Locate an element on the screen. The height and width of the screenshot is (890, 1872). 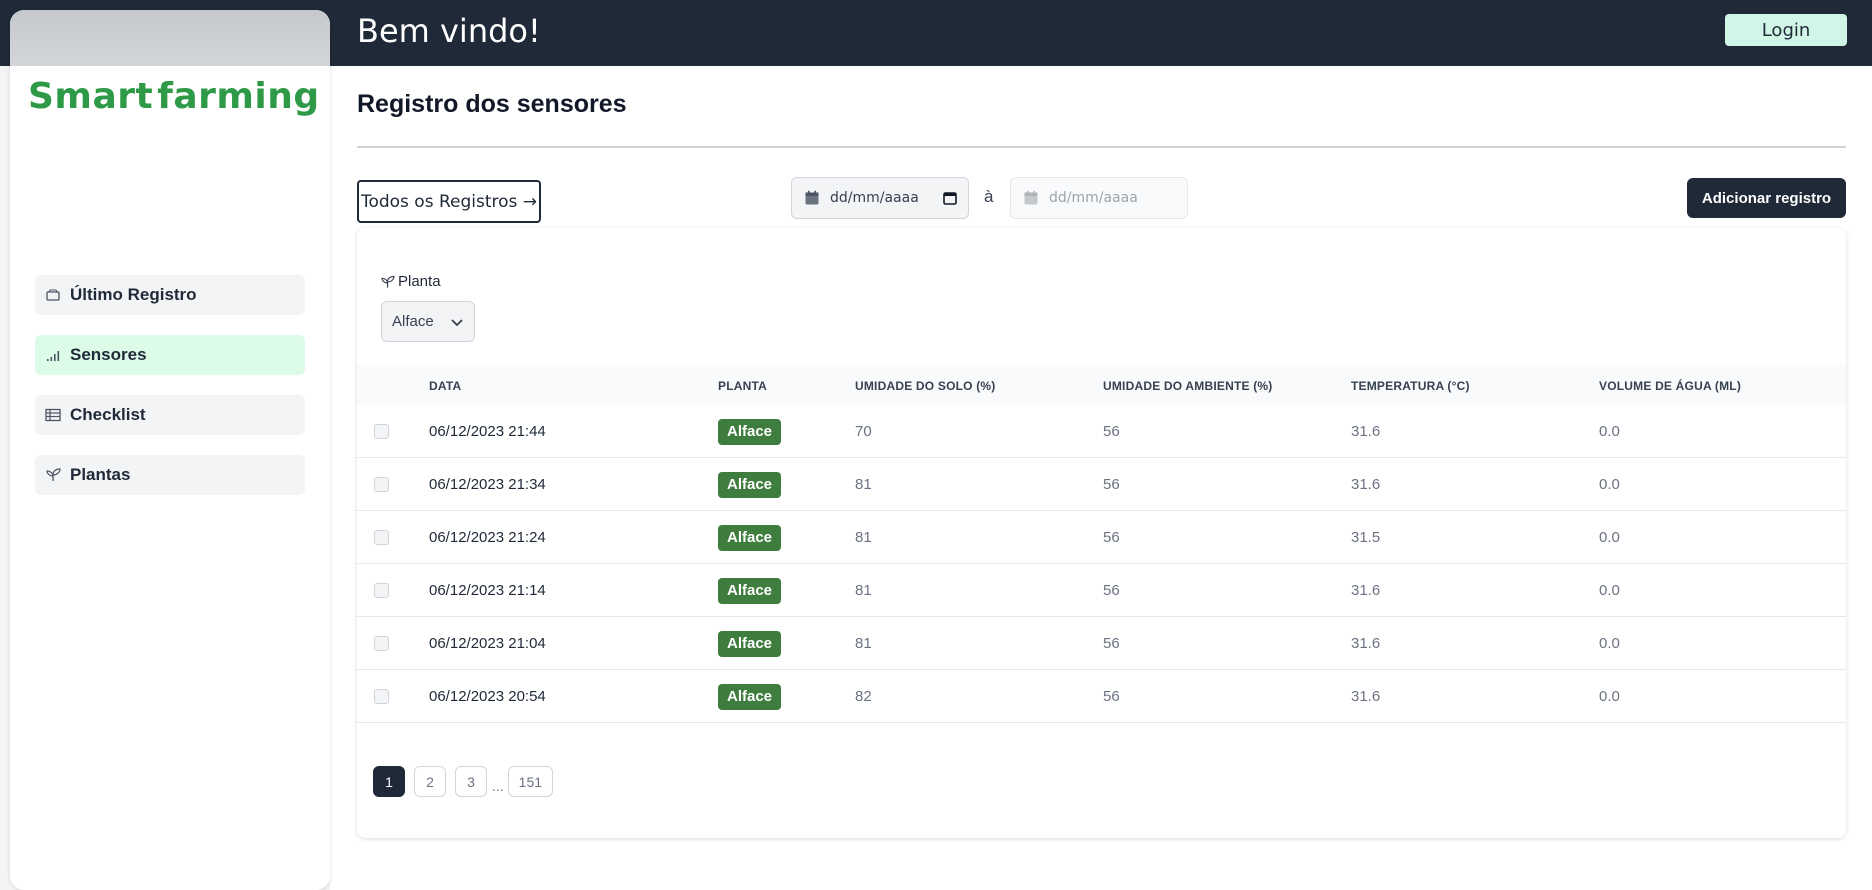
plant-select: Alface is located at coordinates (428, 321).